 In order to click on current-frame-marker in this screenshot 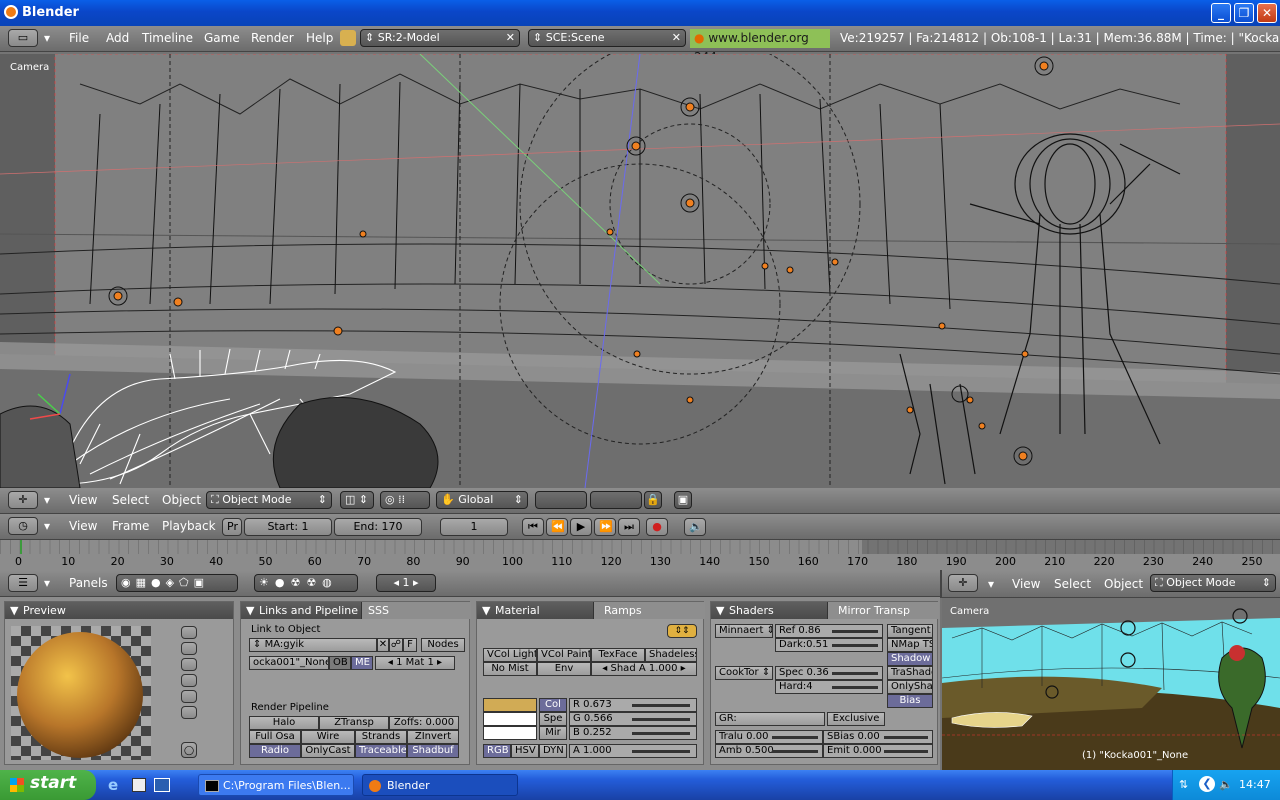, I will do `click(21, 547)`.